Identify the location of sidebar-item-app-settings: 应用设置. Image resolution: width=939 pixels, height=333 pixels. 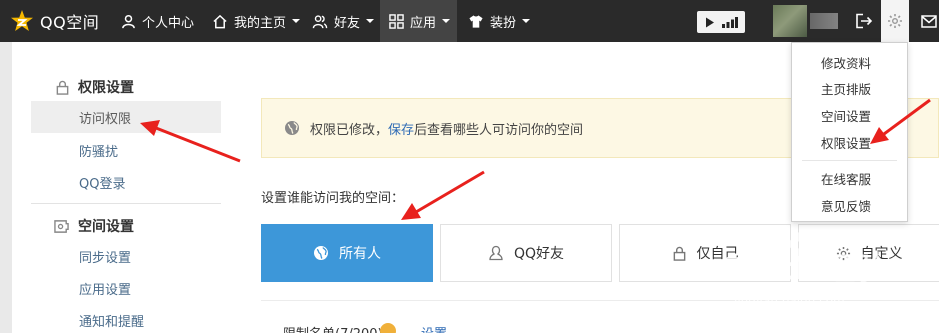
(126, 288).